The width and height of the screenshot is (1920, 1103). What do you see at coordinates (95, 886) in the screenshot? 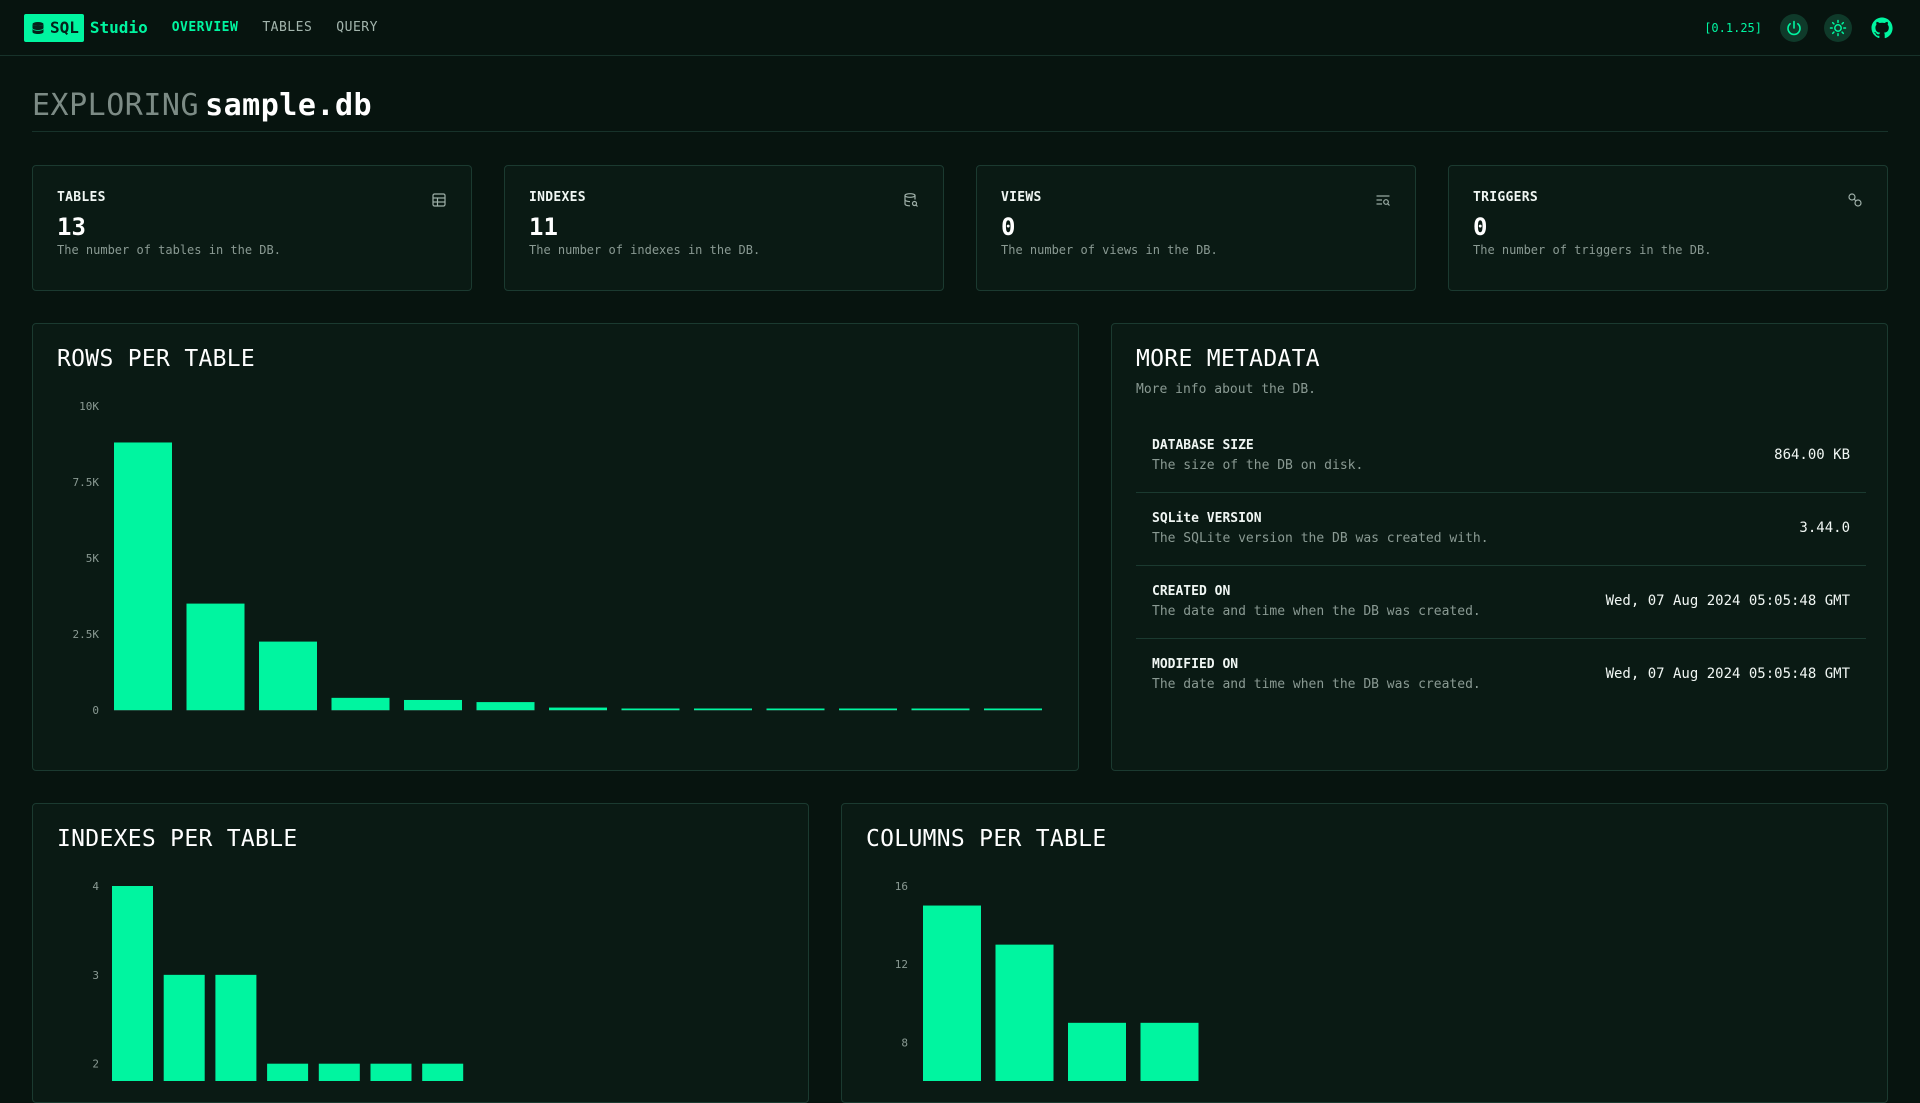
I see `indexes-y-tick-label: 4` at bounding box center [95, 886].